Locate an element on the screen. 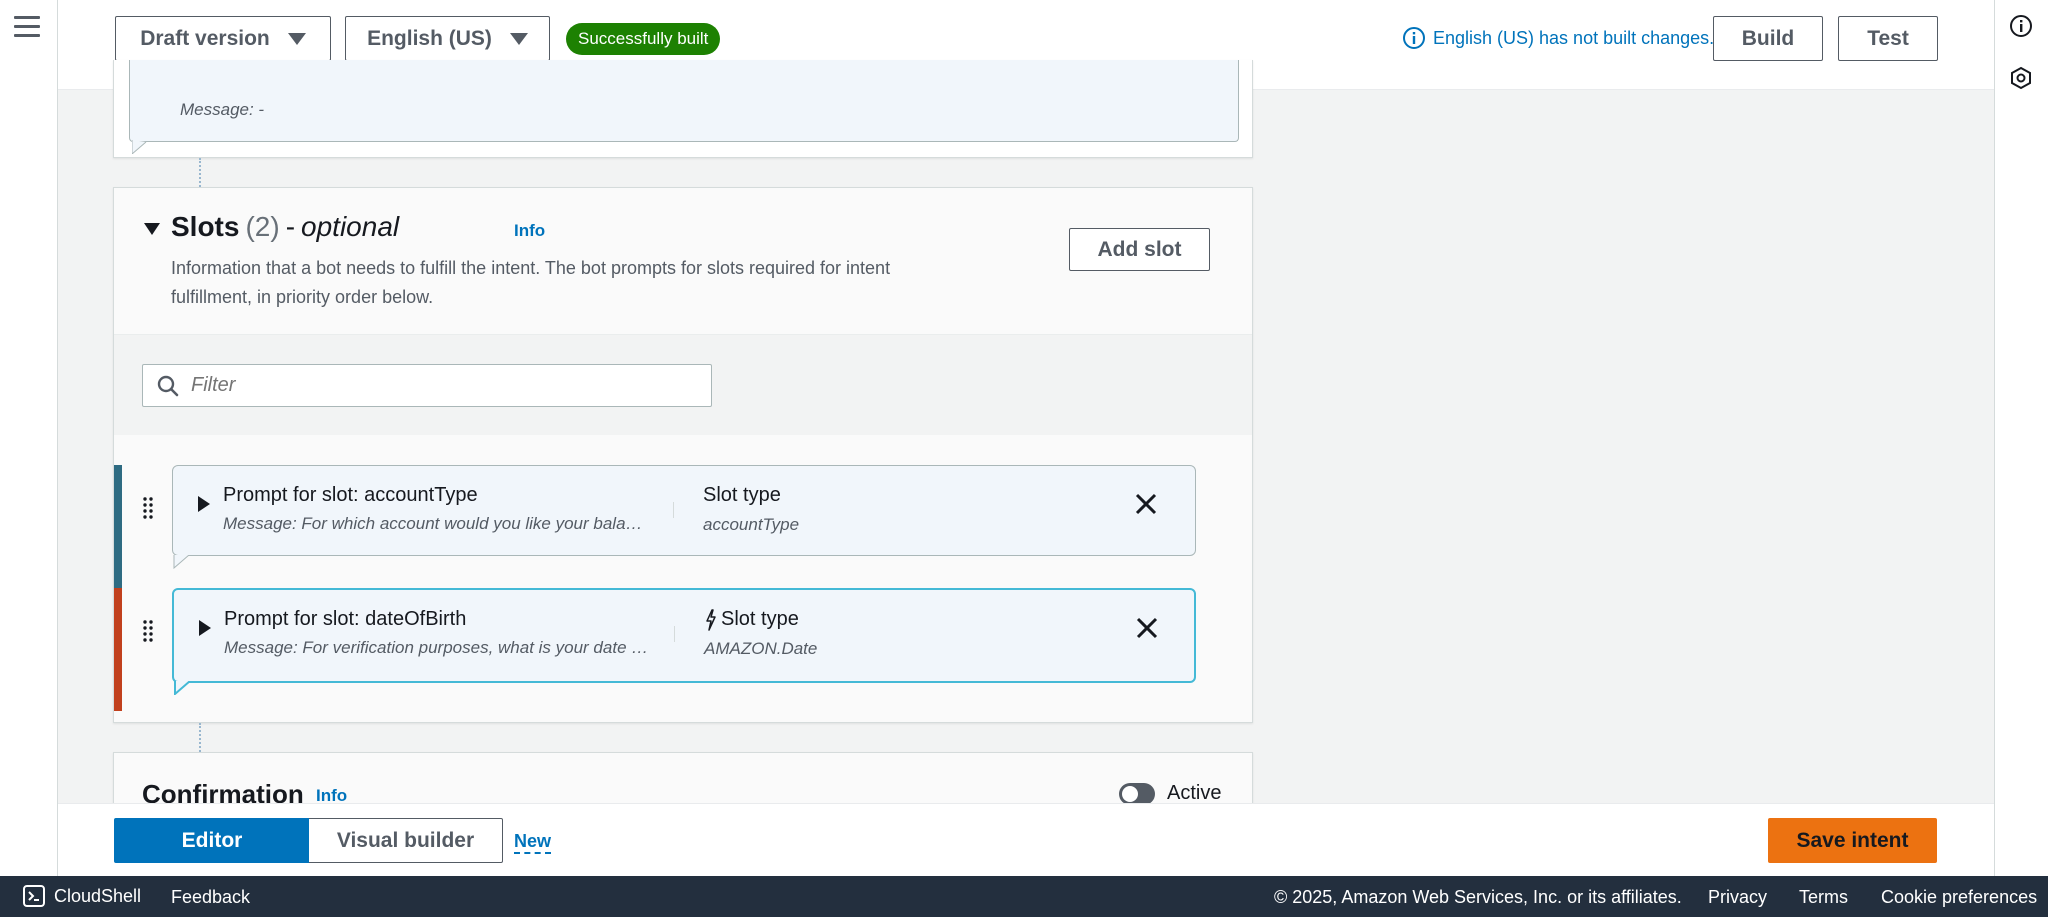 This screenshot has height=917, width=2048. build-status-message: English (US) has not built changes. is located at coordinates (1558, 38).